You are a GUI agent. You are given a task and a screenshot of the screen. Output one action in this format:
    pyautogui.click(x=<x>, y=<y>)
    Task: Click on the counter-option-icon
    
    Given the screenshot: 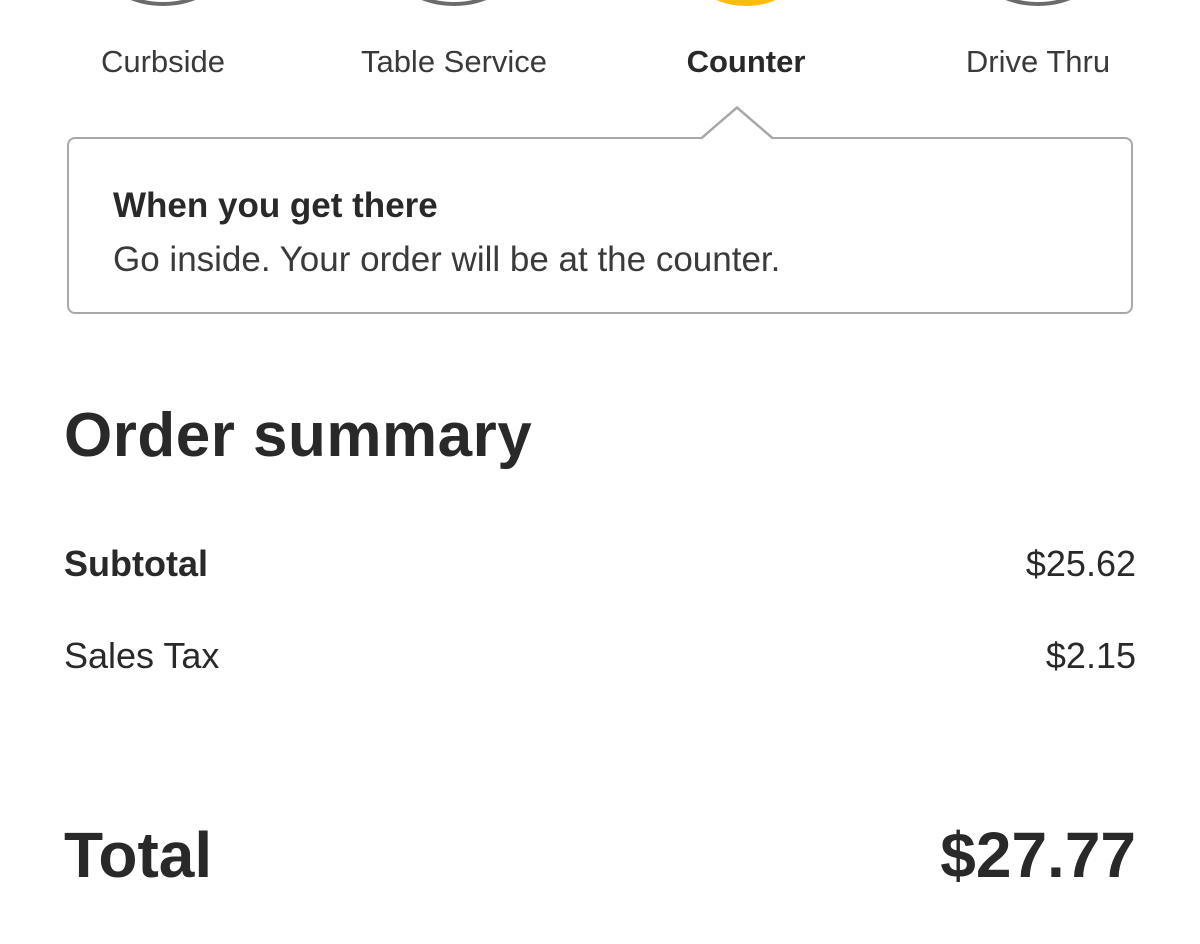 What is the action you would take?
    pyautogui.click(x=746, y=3)
    